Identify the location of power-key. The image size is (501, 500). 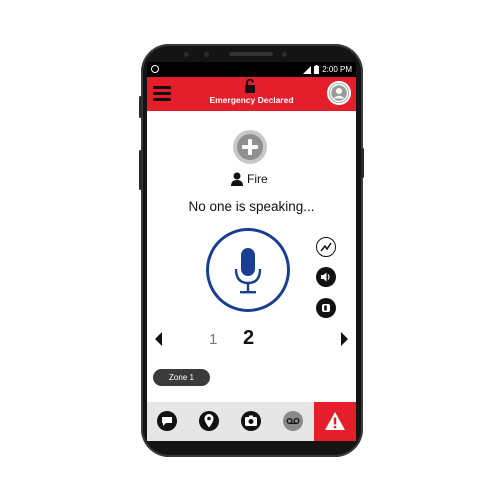
(362, 163).